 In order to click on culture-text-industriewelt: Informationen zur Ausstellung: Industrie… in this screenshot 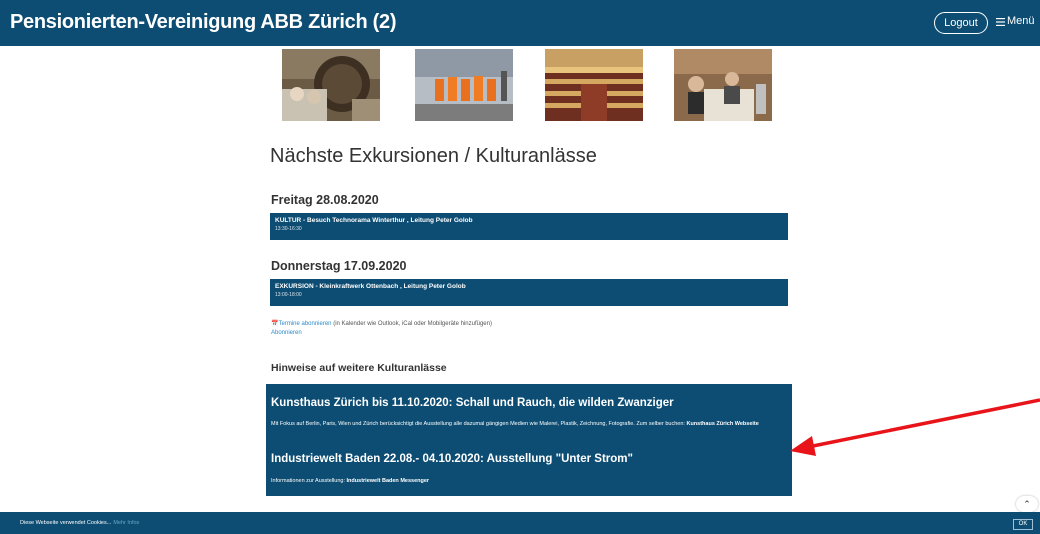, I will do `click(350, 481)`.